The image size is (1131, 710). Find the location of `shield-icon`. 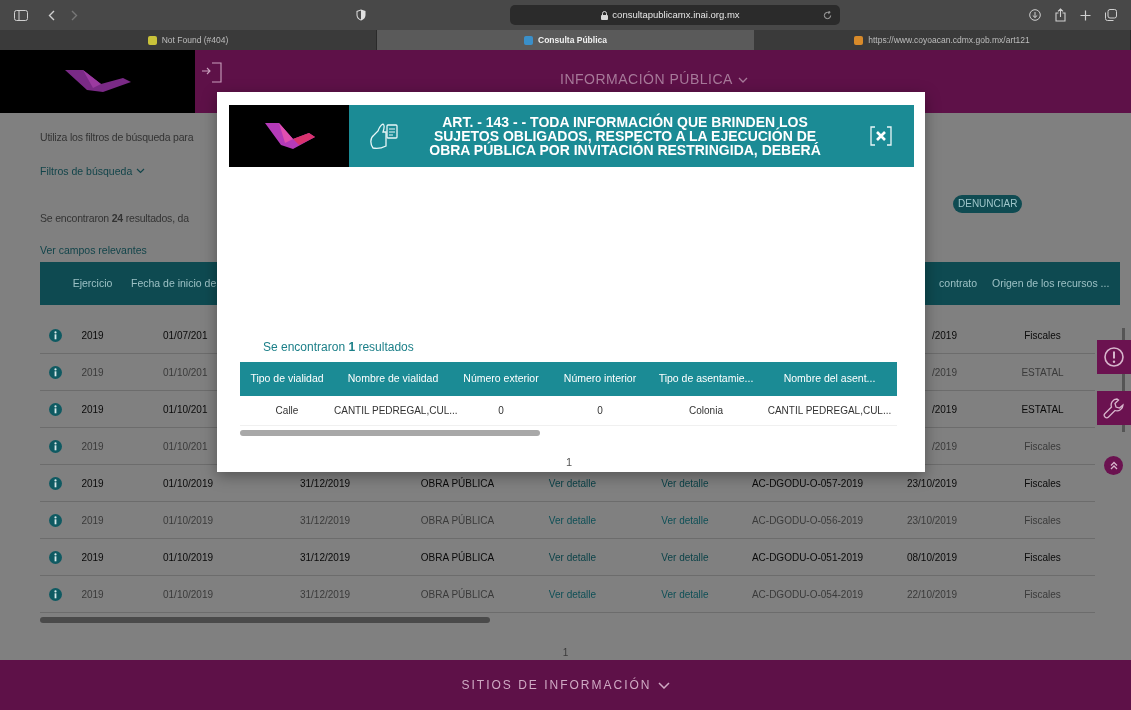

shield-icon is located at coordinates (361, 15).